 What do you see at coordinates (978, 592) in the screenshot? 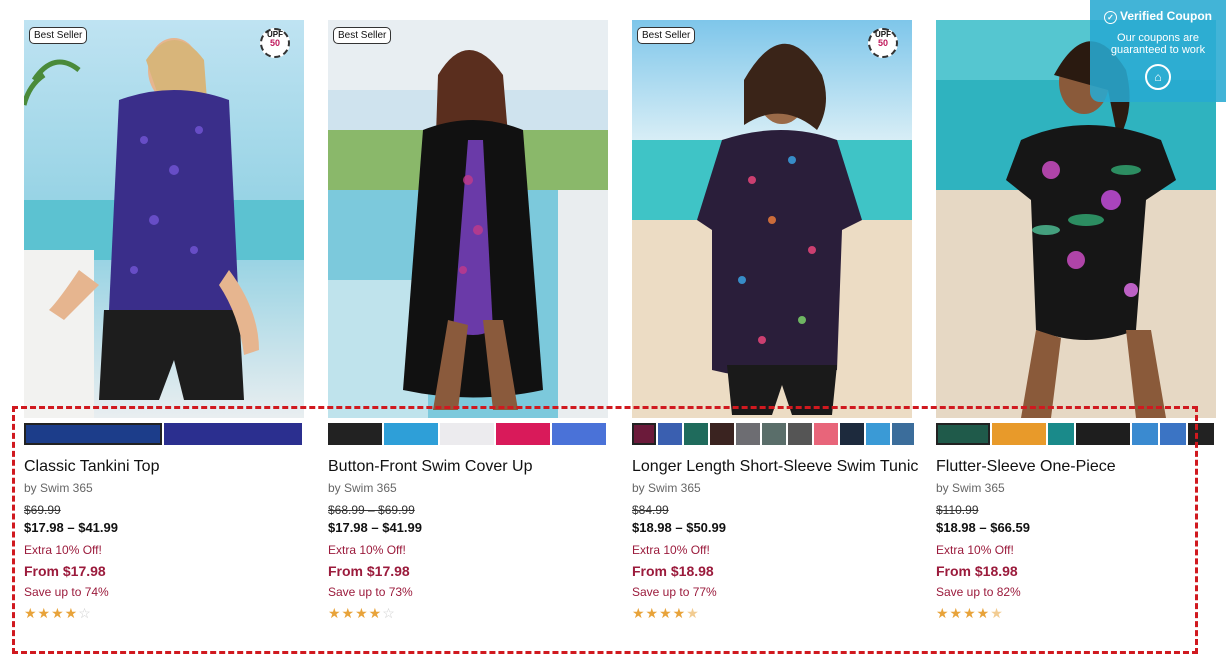
I see `savings-text: Save up to 82%` at bounding box center [978, 592].